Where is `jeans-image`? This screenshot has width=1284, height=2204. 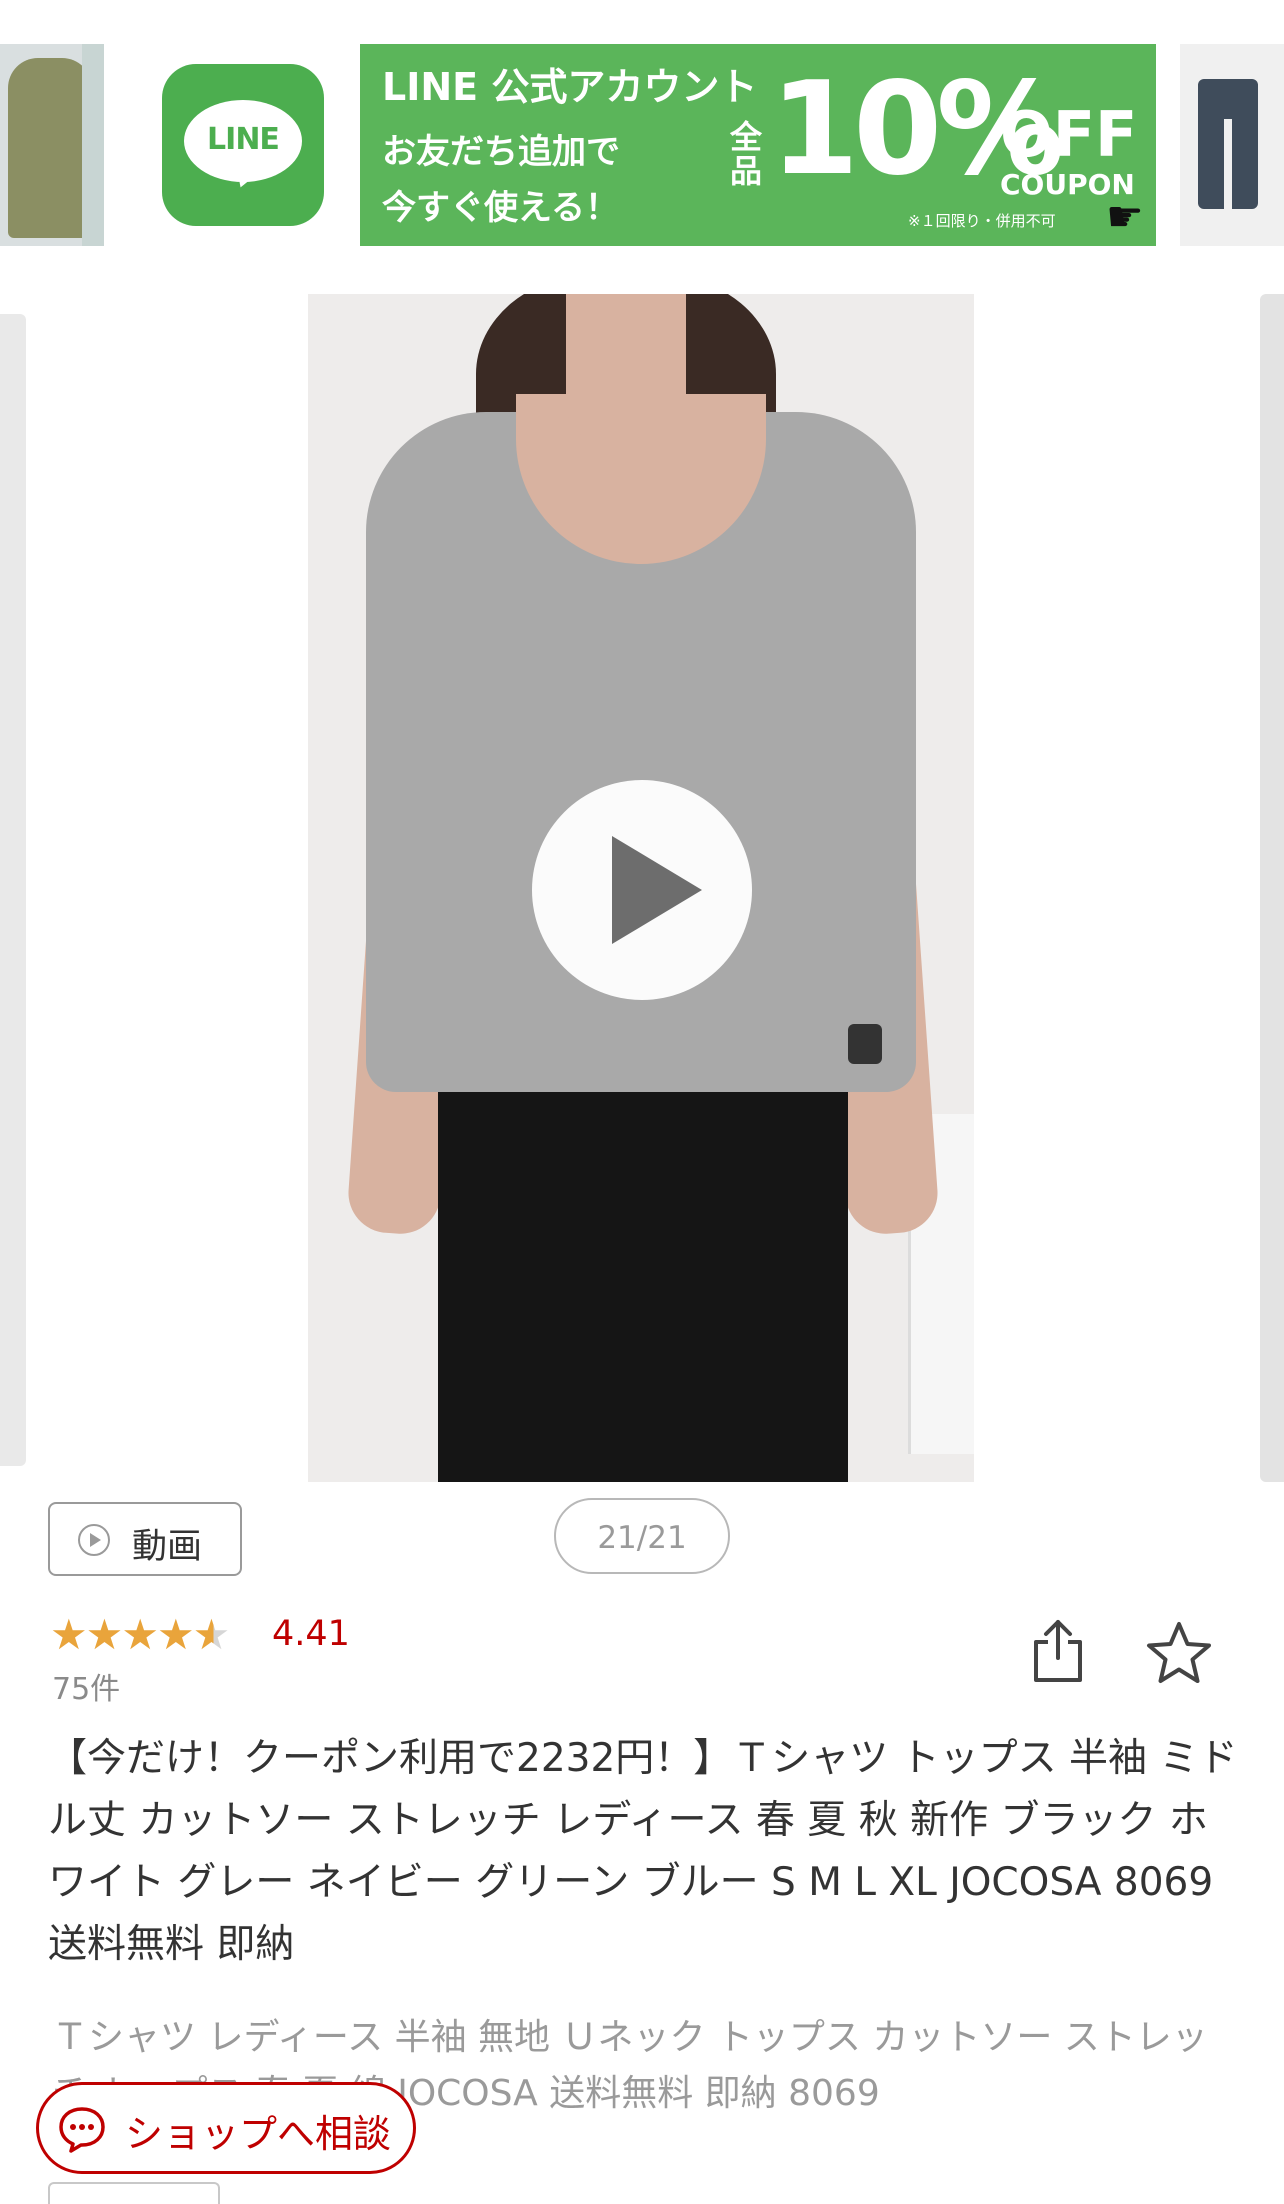 jeans-image is located at coordinates (1228, 144).